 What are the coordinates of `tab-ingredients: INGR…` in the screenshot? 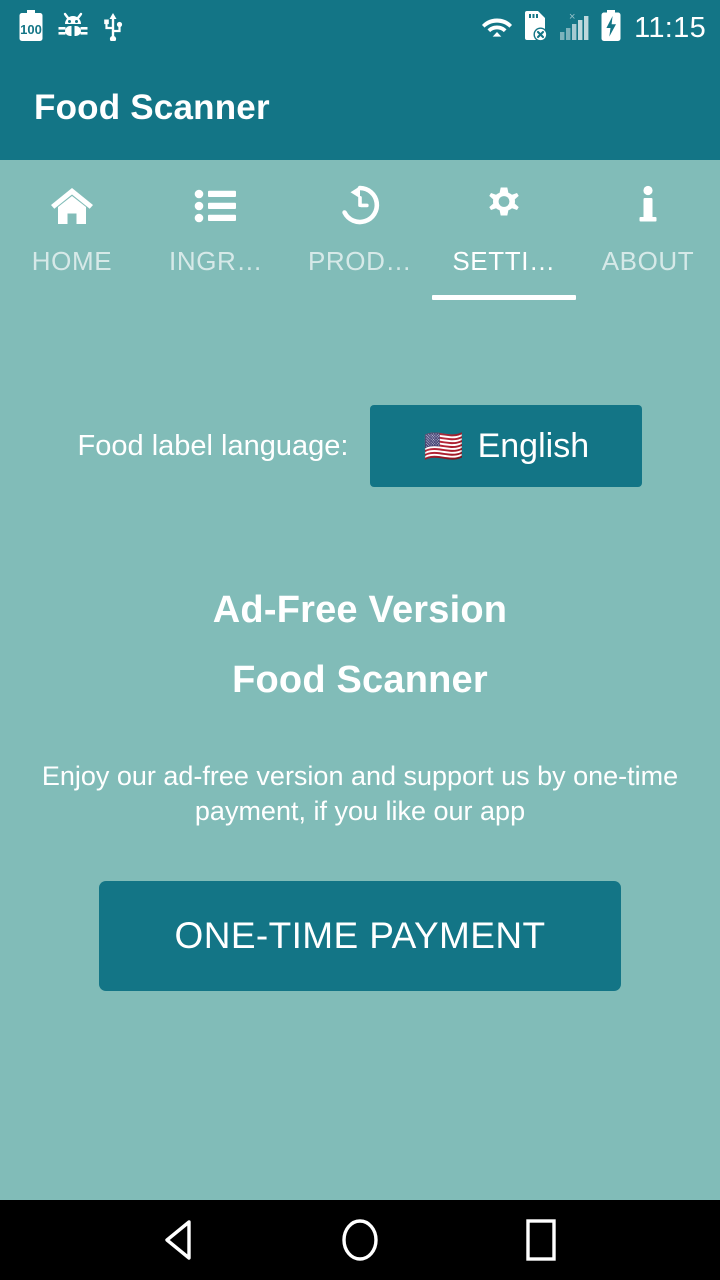 It's located at (216, 234).